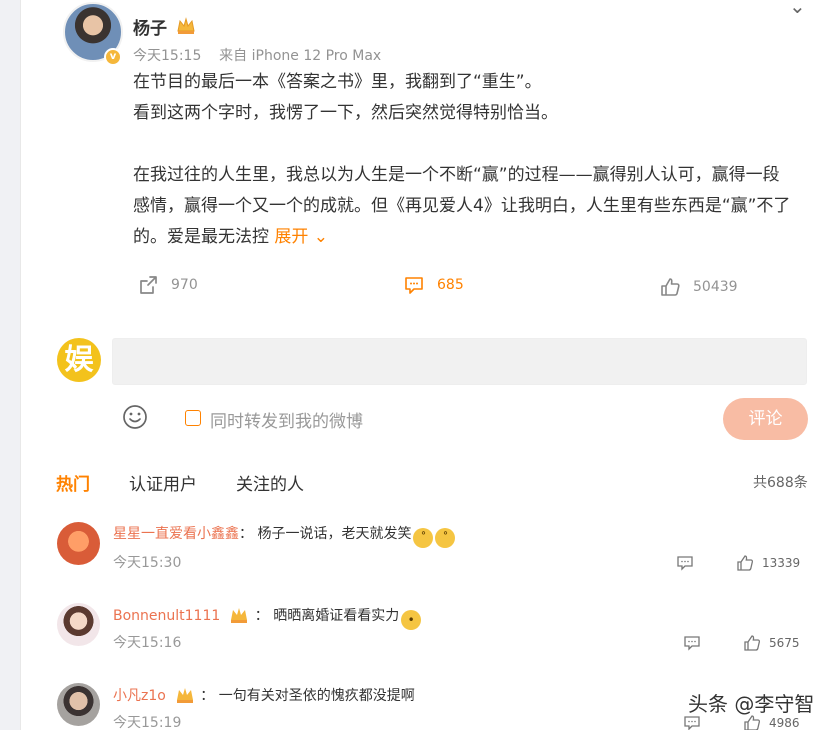  What do you see at coordinates (184, 285) in the screenshot?
I see `repost-count: 970` at bounding box center [184, 285].